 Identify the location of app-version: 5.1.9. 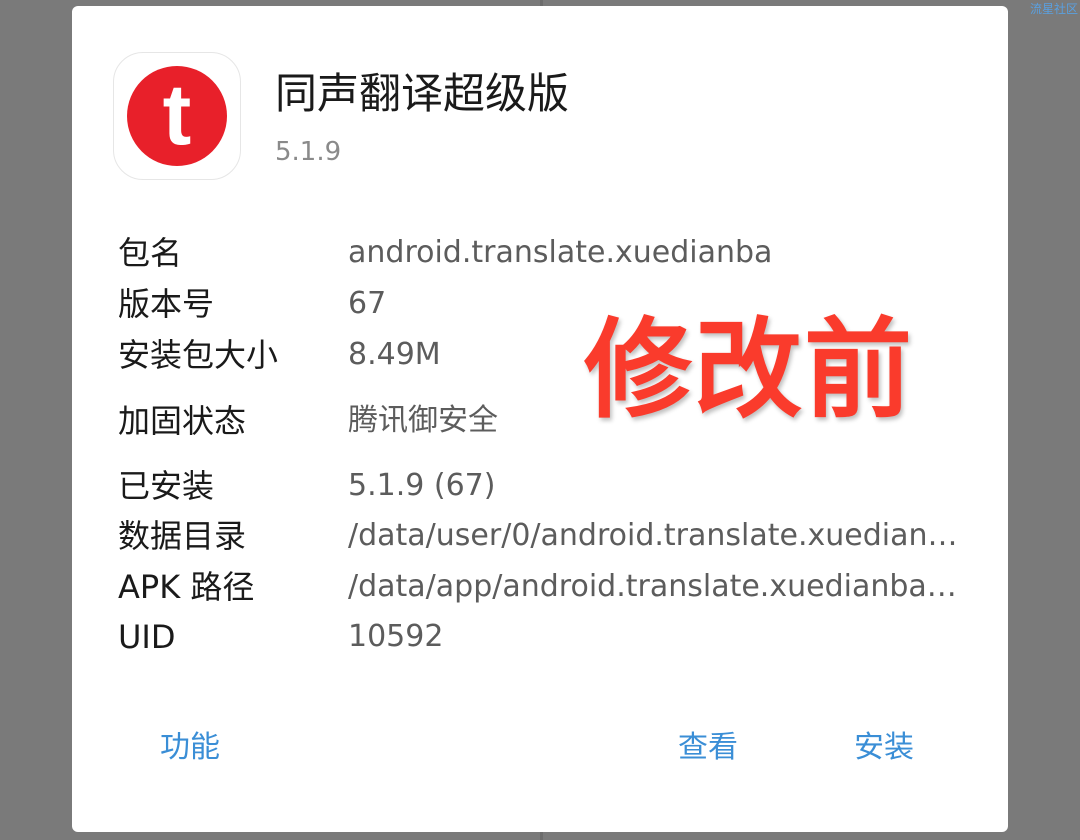
(308, 152).